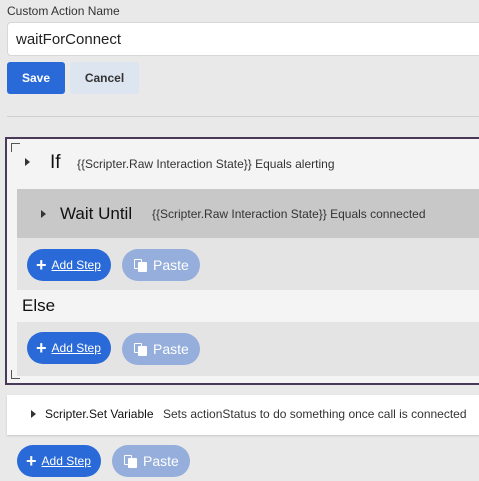 The image size is (479, 481). What do you see at coordinates (15, 147) in the screenshot?
I see `resize-corner-top-left` at bounding box center [15, 147].